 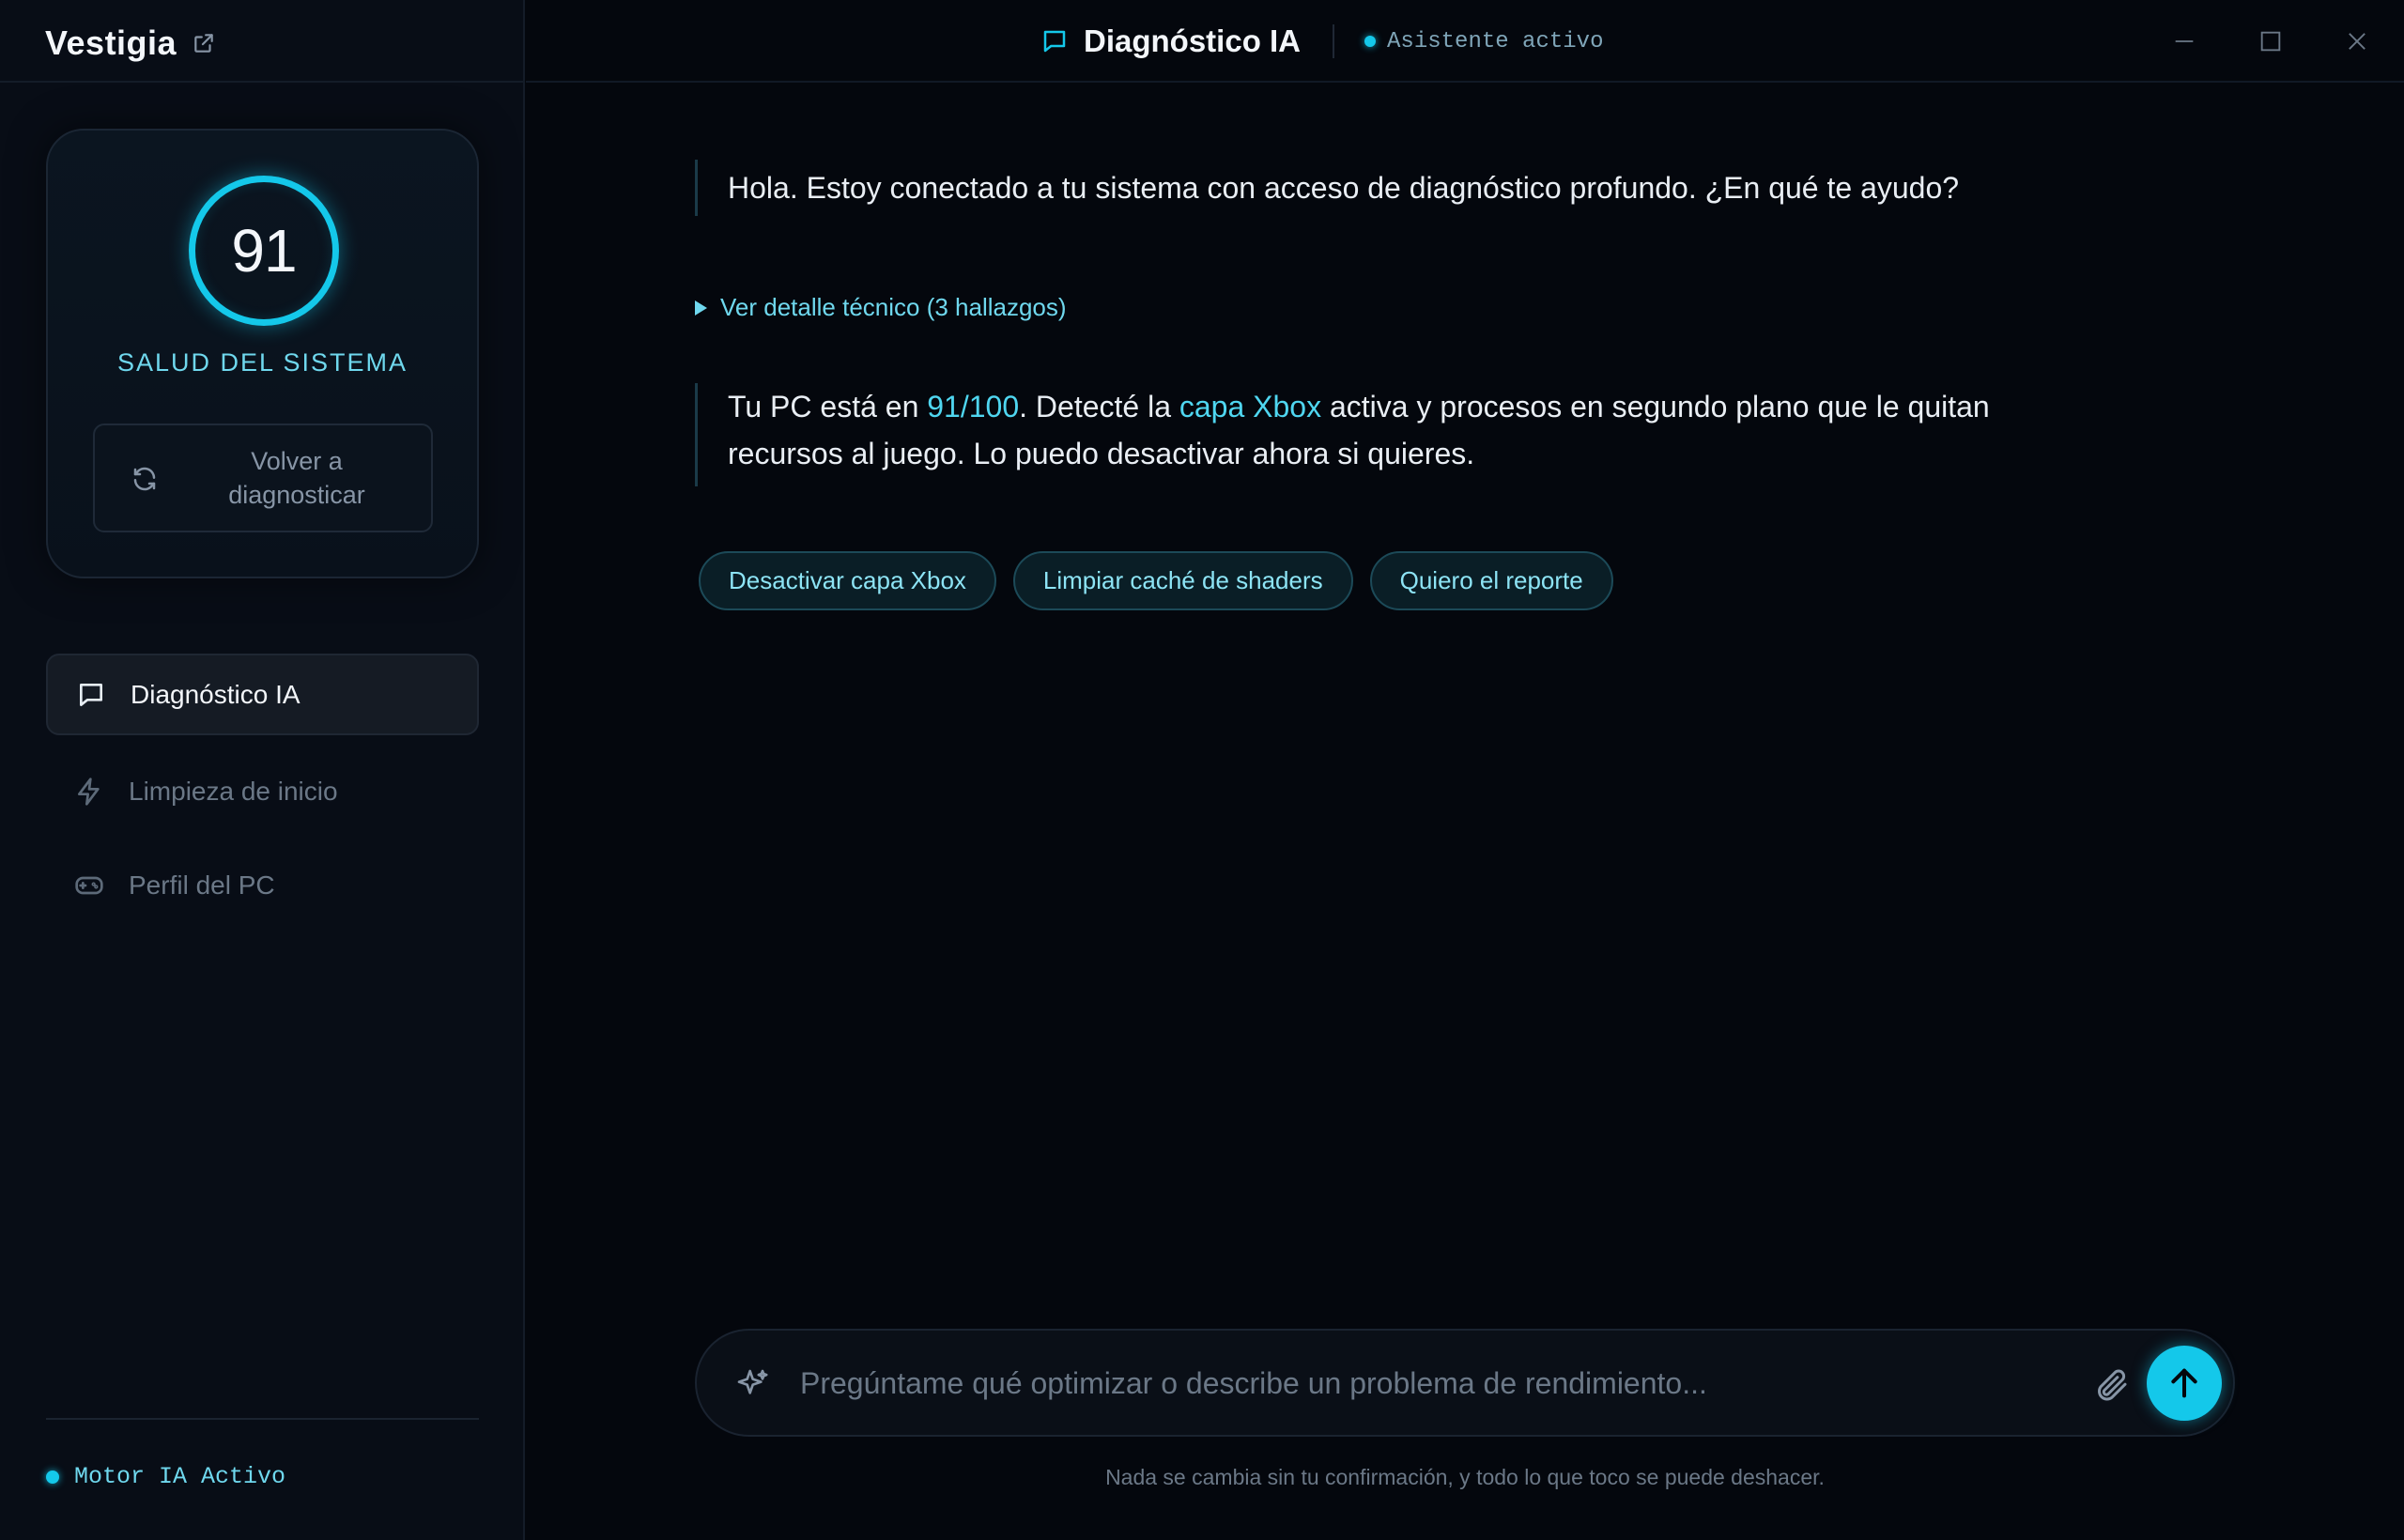 I want to click on minimize-icon, so click(x=2184, y=41).